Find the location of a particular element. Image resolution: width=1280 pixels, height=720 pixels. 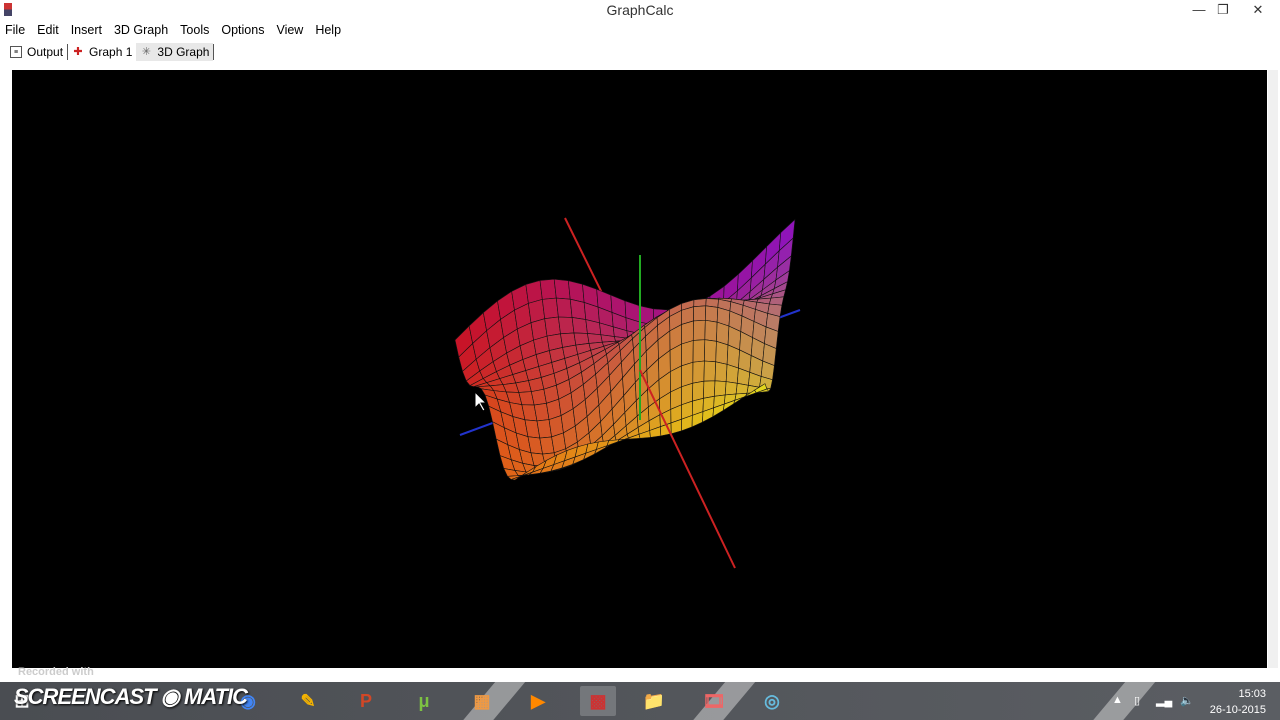

menu-view: View is located at coordinates (290, 30).